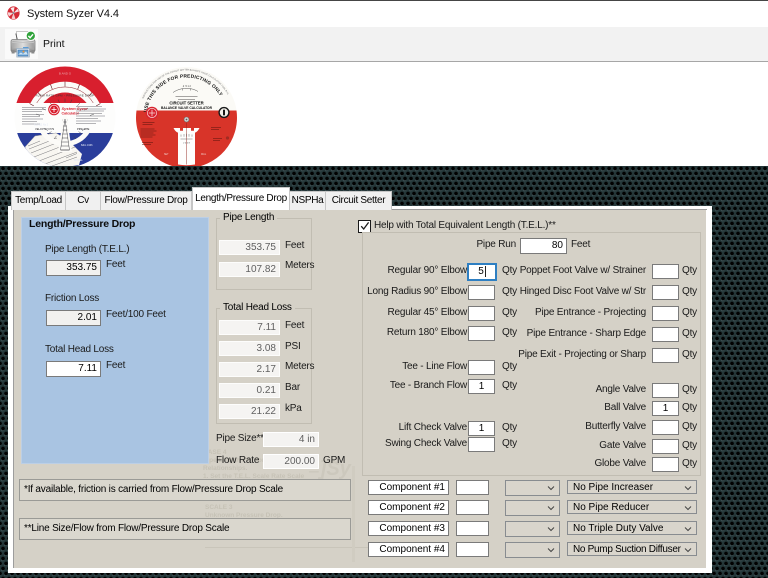 This screenshot has height=578, width=768. What do you see at coordinates (186, 86) in the screenshot?
I see `svg-text: .2 .5 1 2` at bounding box center [186, 86].